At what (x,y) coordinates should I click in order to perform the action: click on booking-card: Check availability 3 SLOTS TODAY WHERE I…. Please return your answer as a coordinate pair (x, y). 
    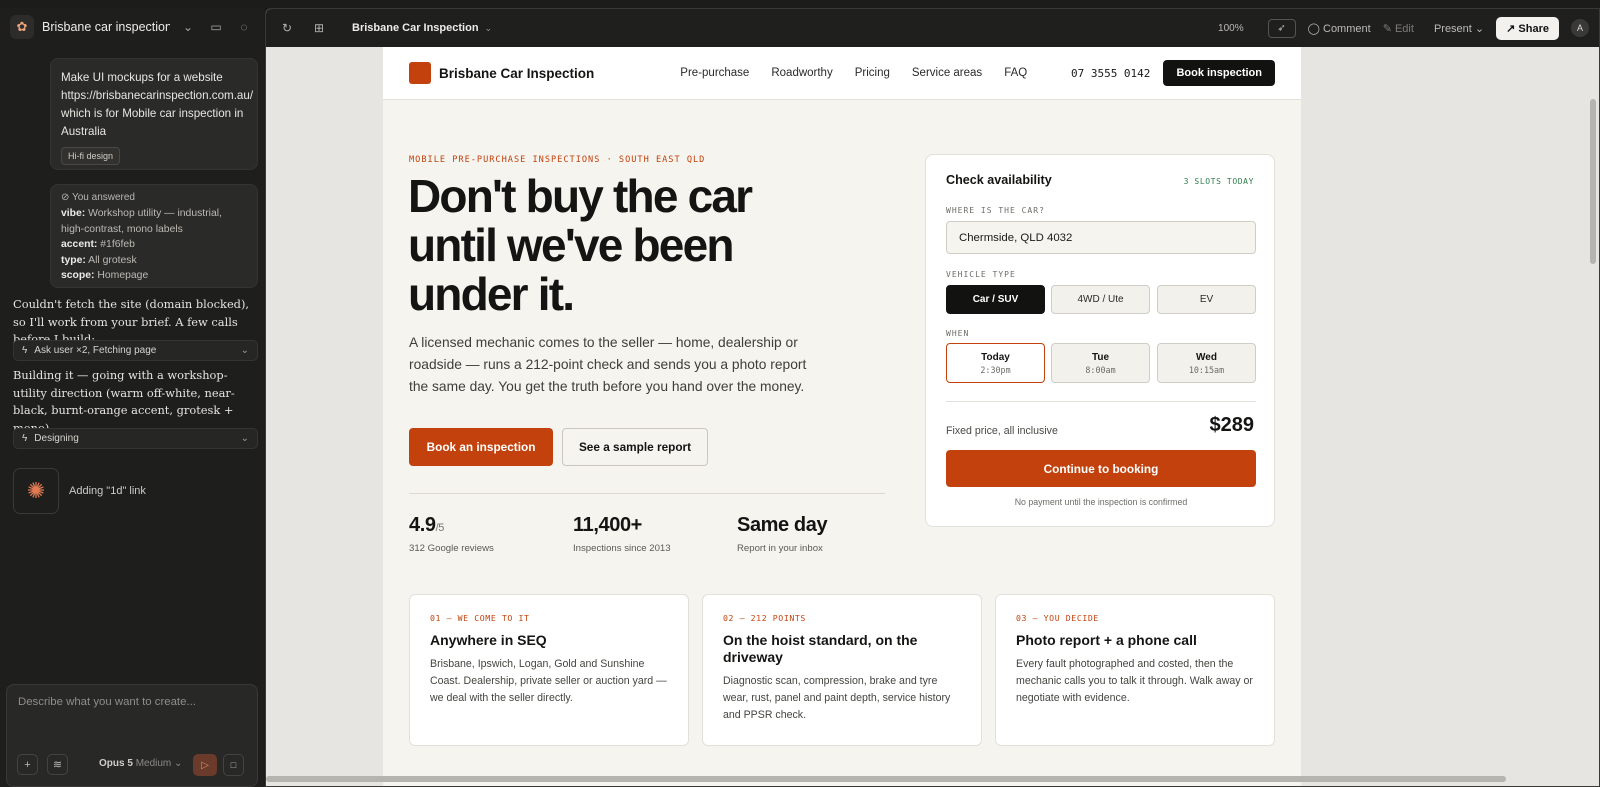
    Looking at the image, I should click on (1100, 340).